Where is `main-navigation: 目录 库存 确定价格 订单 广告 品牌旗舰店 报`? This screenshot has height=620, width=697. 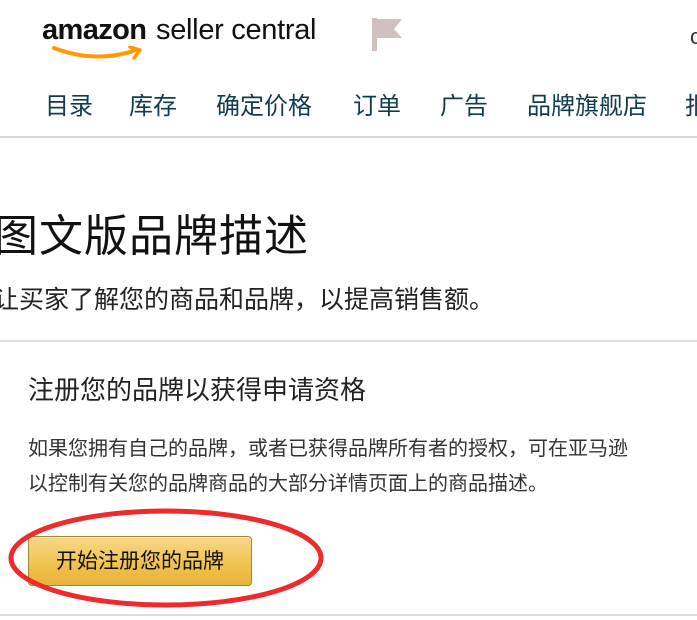 main-navigation: 目录 库存 确定价格 订单 广告 品牌旗舰店 报 is located at coordinates (348, 104).